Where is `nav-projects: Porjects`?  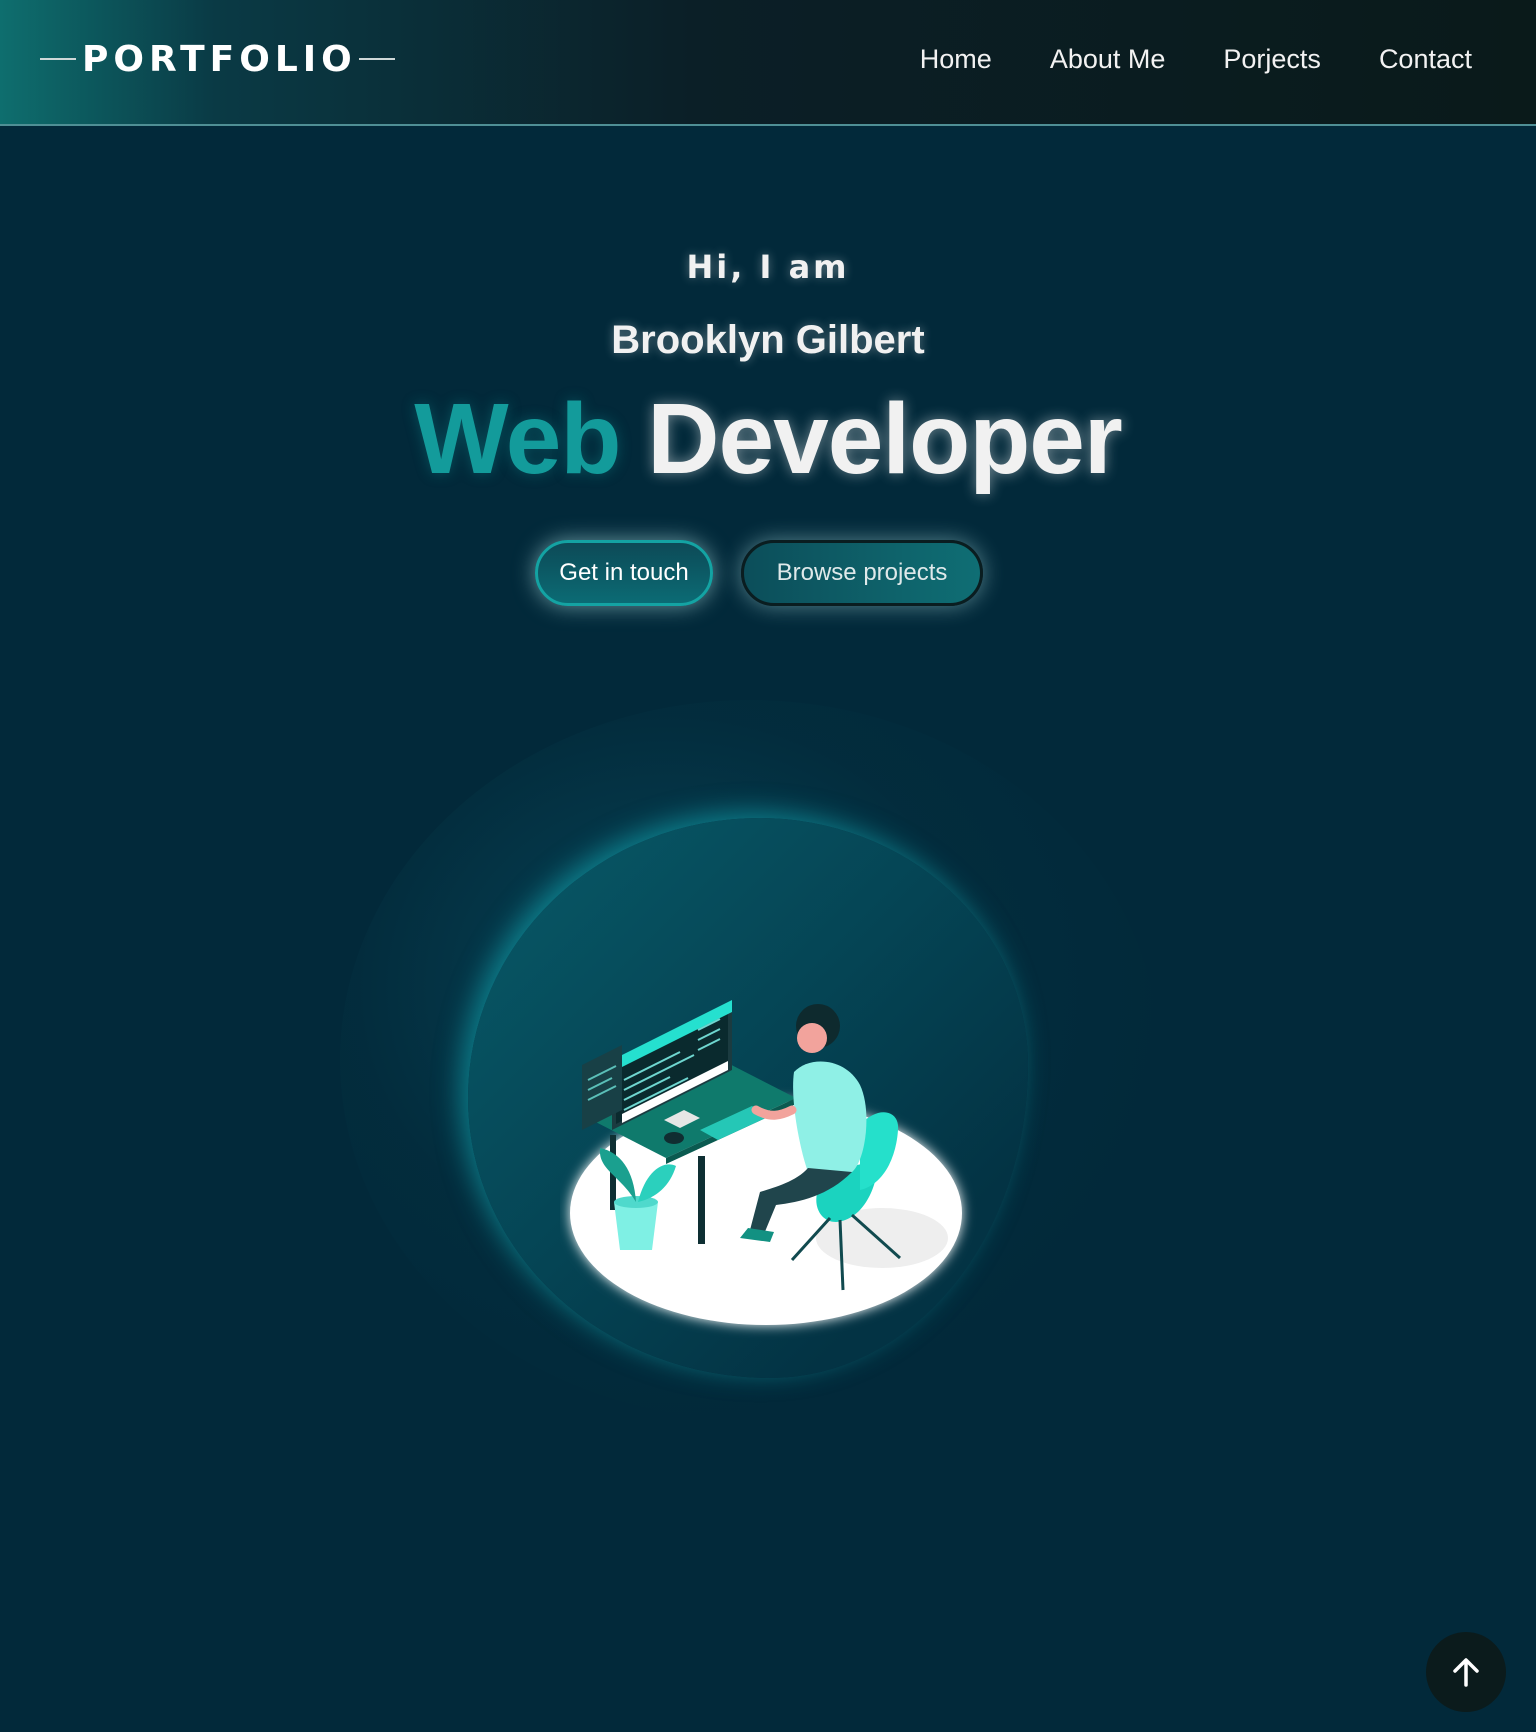
nav-projects: Porjects is located at coordinates (1272, 59).